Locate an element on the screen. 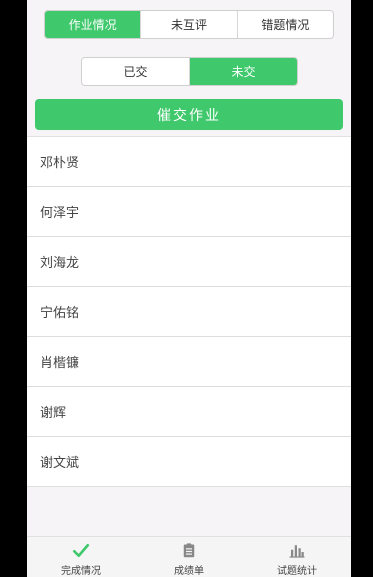  tab-label: 成绩单 is located at coordinates (189, 571).